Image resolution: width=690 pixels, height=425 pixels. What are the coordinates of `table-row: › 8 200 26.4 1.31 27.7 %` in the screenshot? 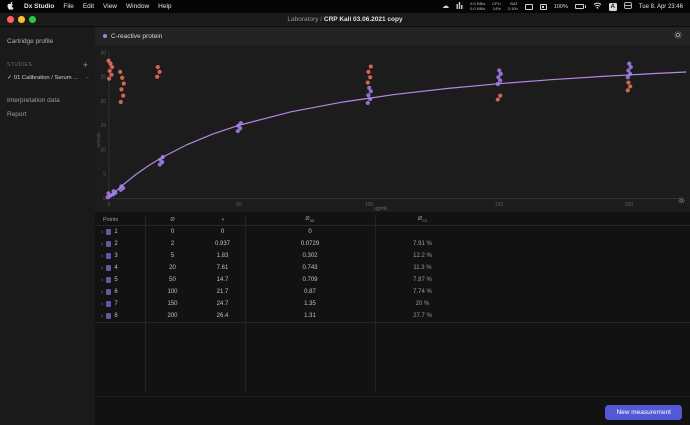 It's located at (392, 316).